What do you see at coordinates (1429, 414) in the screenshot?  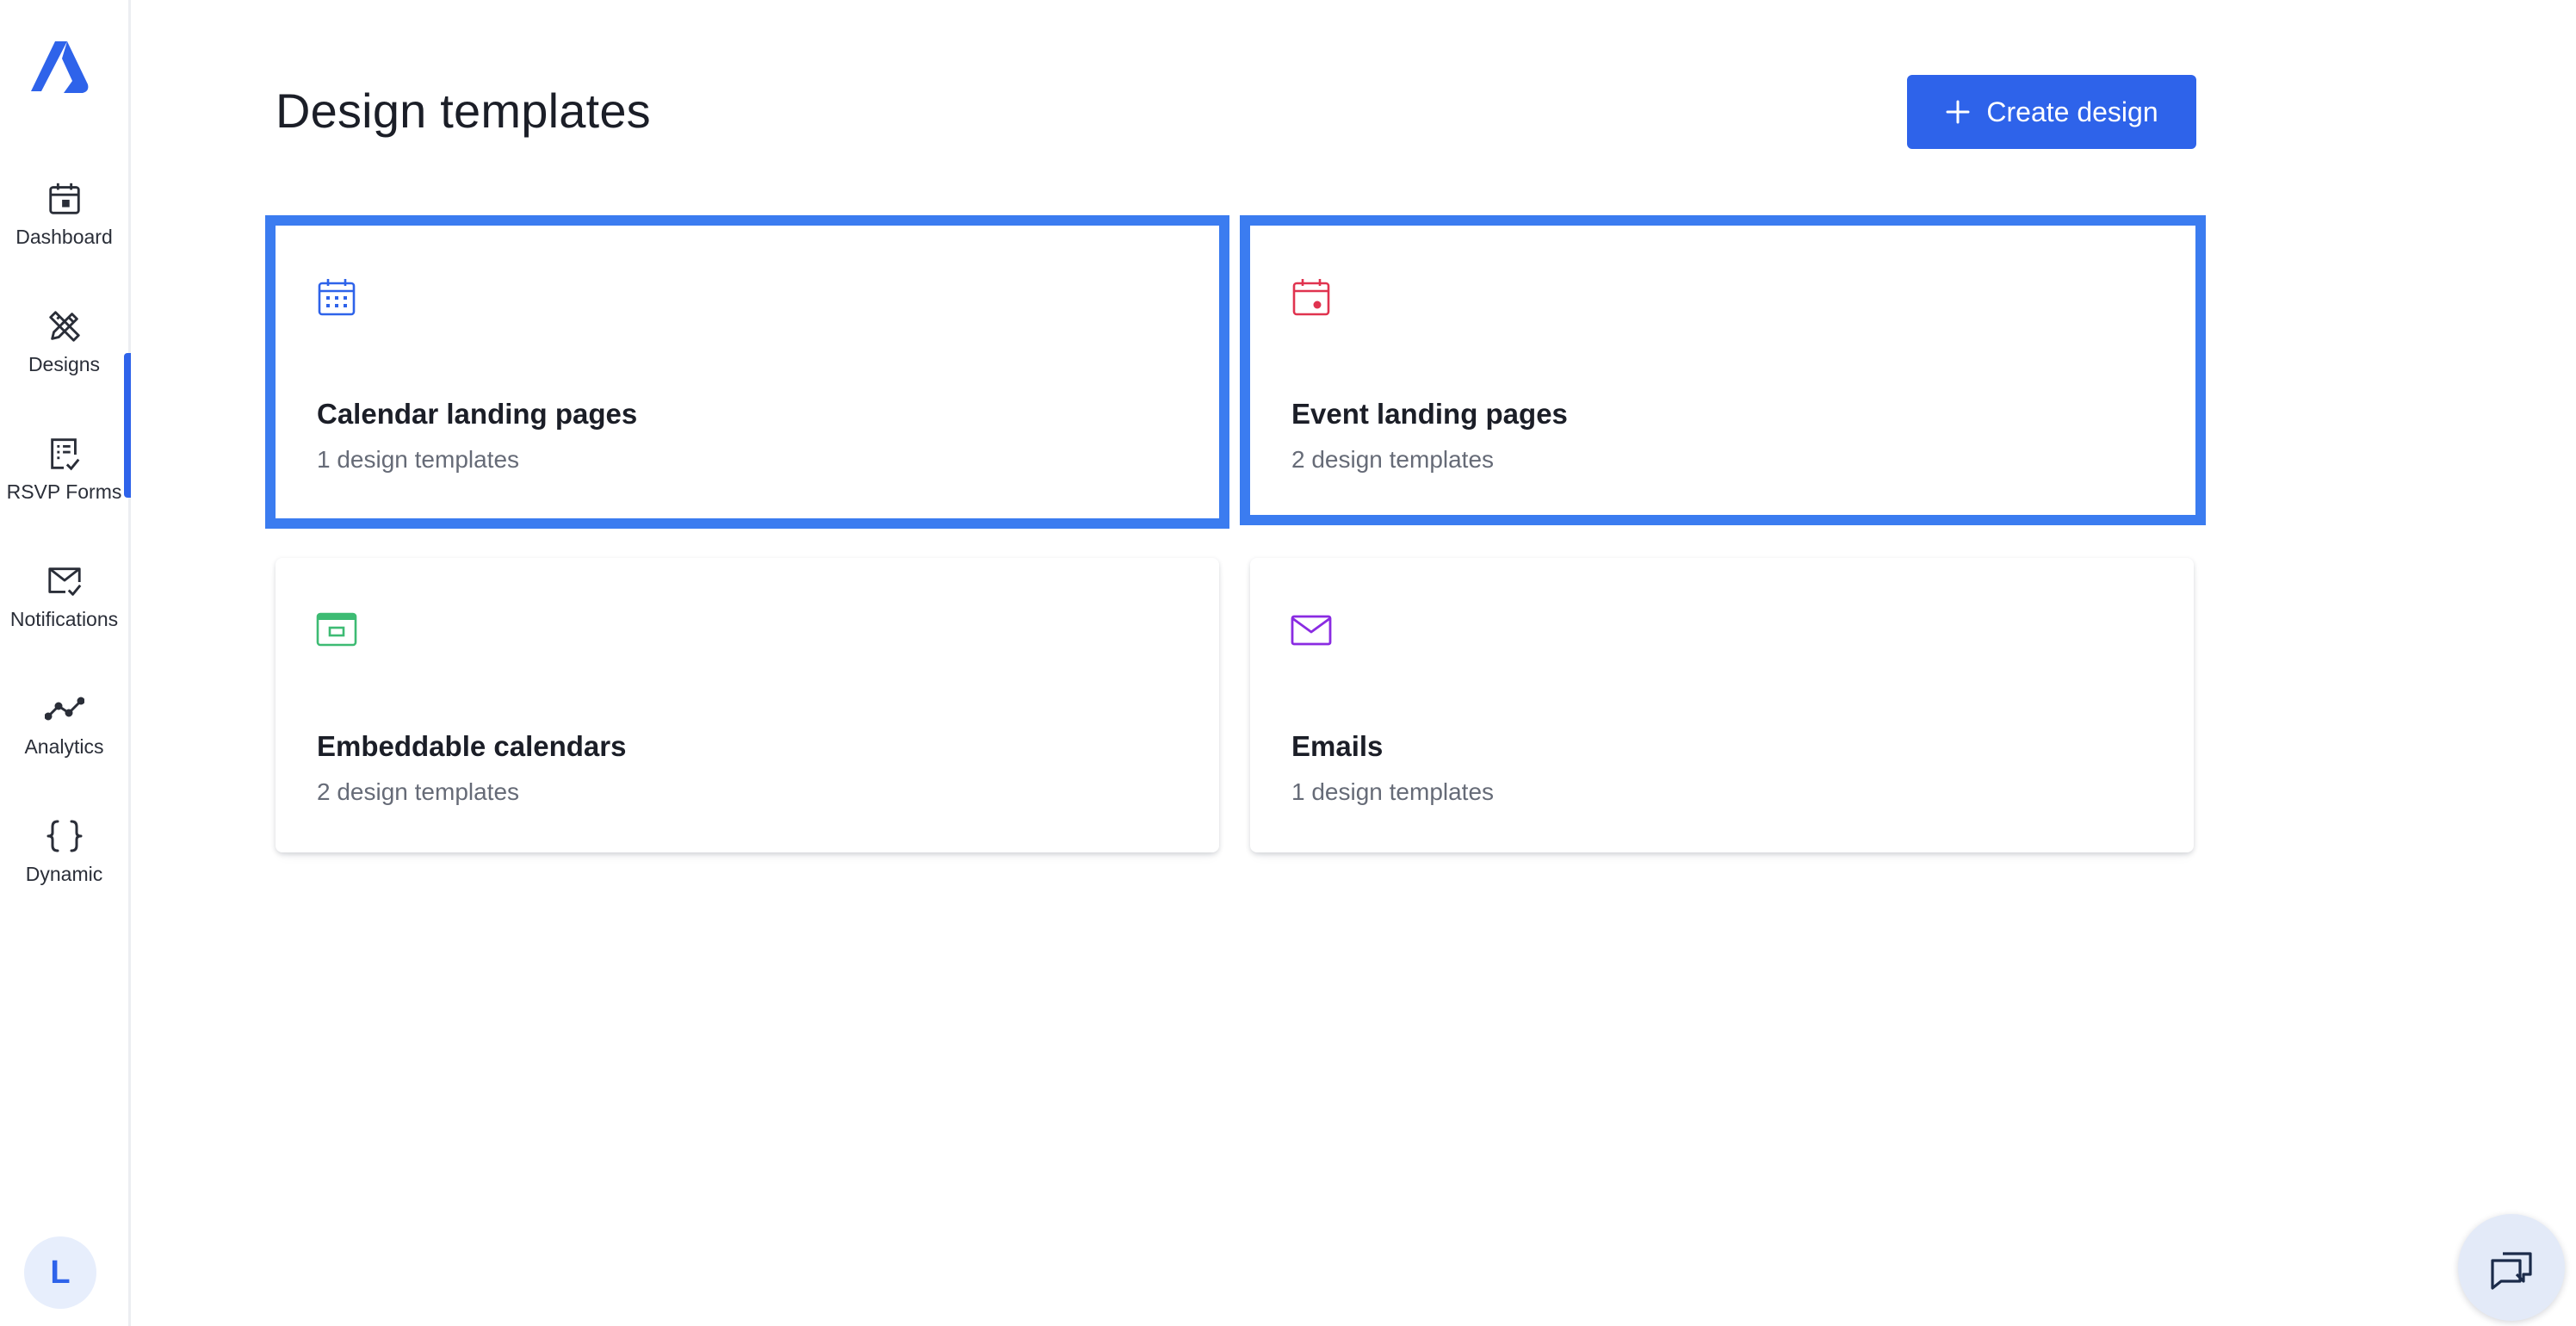 I see `card-title: Event landing pages` at bounding box center [1429, 414].